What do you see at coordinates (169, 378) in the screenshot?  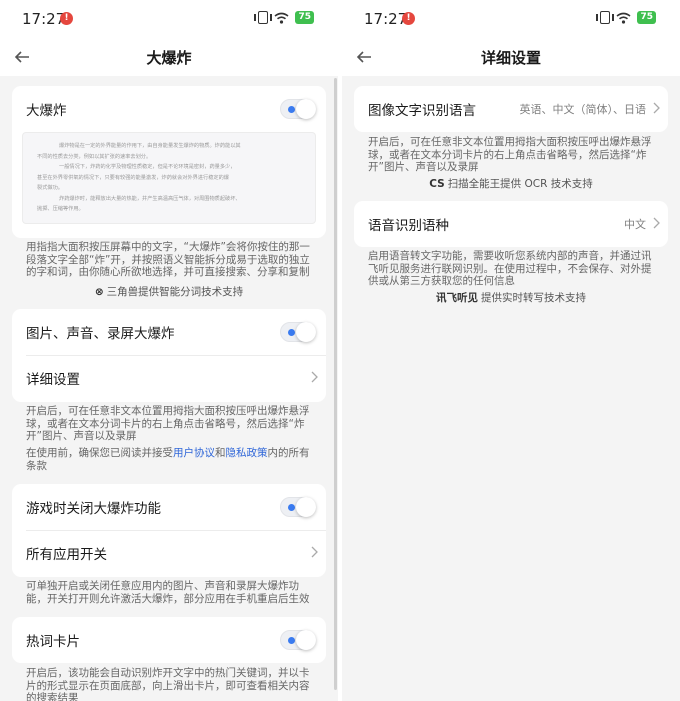 I see `detail-settings-row: 详细设置` at bounding box center [169, 378].